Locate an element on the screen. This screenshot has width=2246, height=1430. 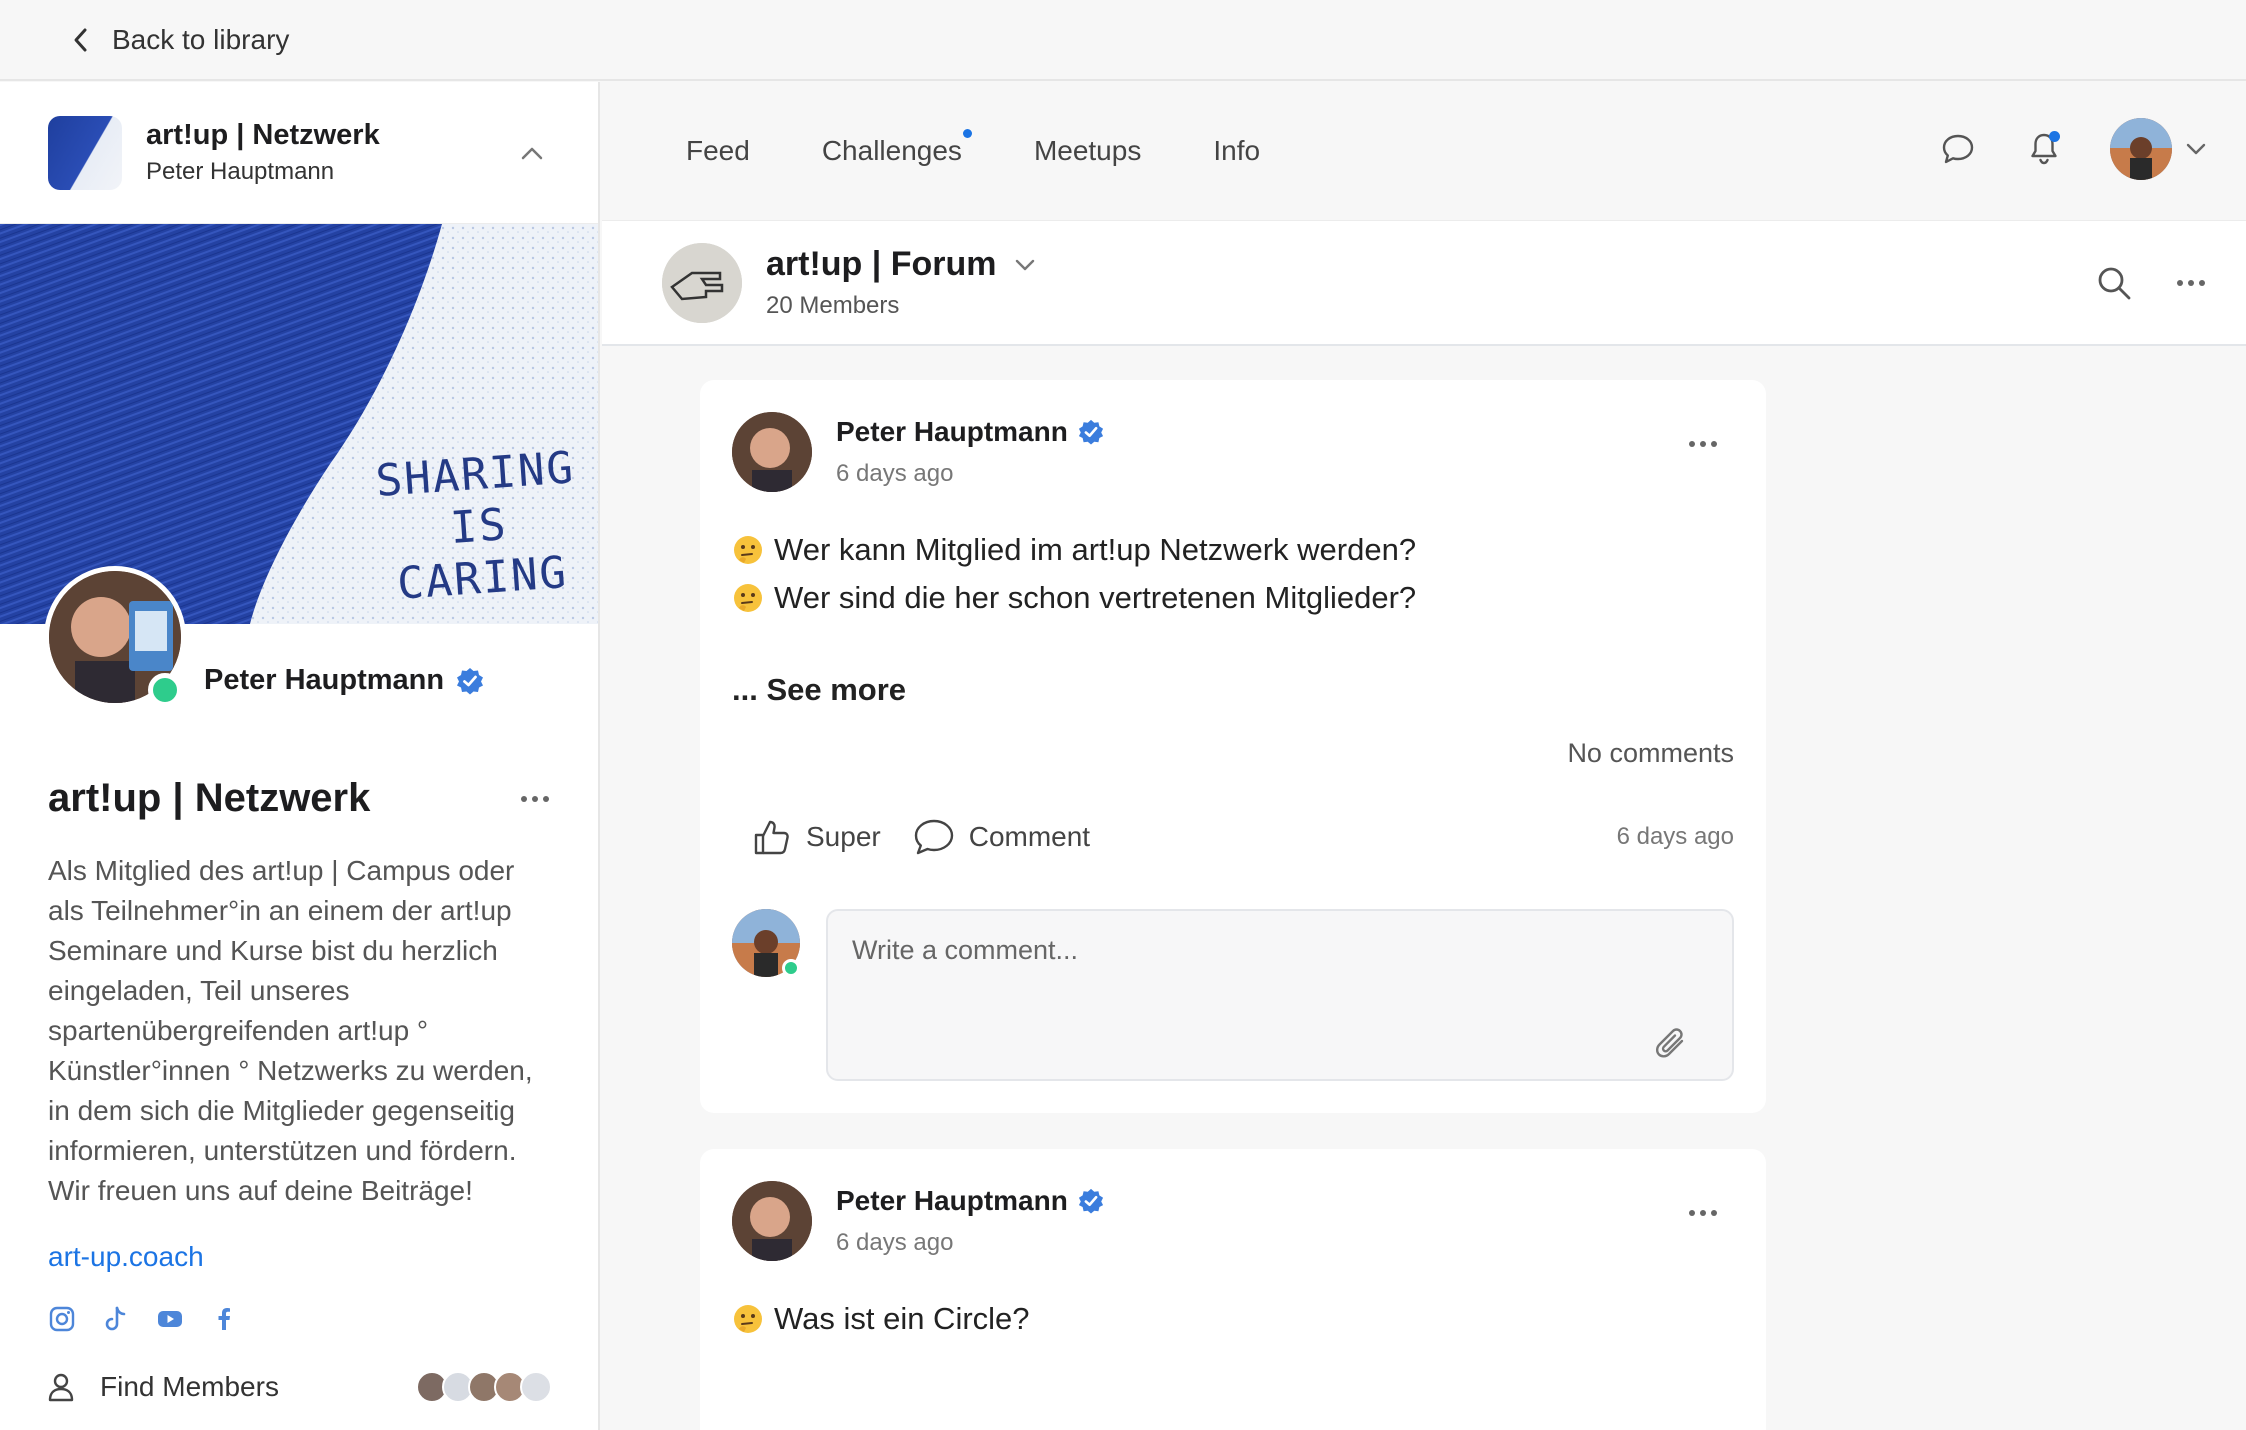
community-name: art!up | Netzwerk is located at coordinates (263, 135).